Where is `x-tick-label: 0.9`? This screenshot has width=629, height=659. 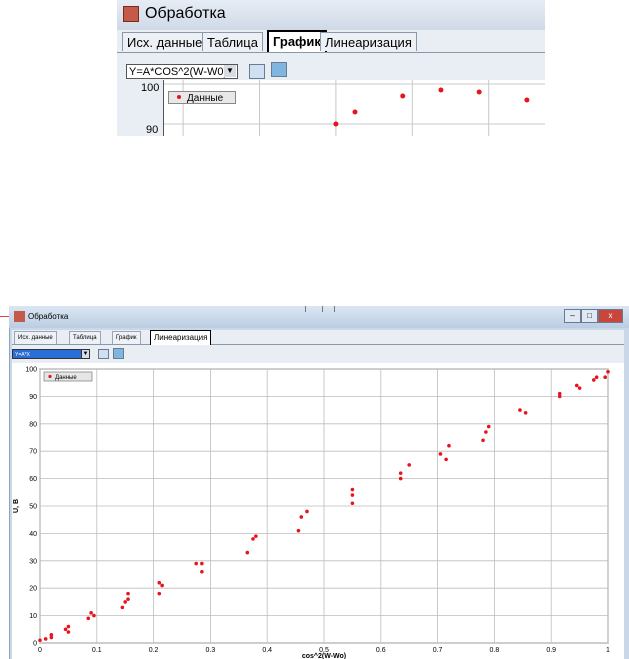
x-tick-label: 0.9 is located at coordinates (551, 650).